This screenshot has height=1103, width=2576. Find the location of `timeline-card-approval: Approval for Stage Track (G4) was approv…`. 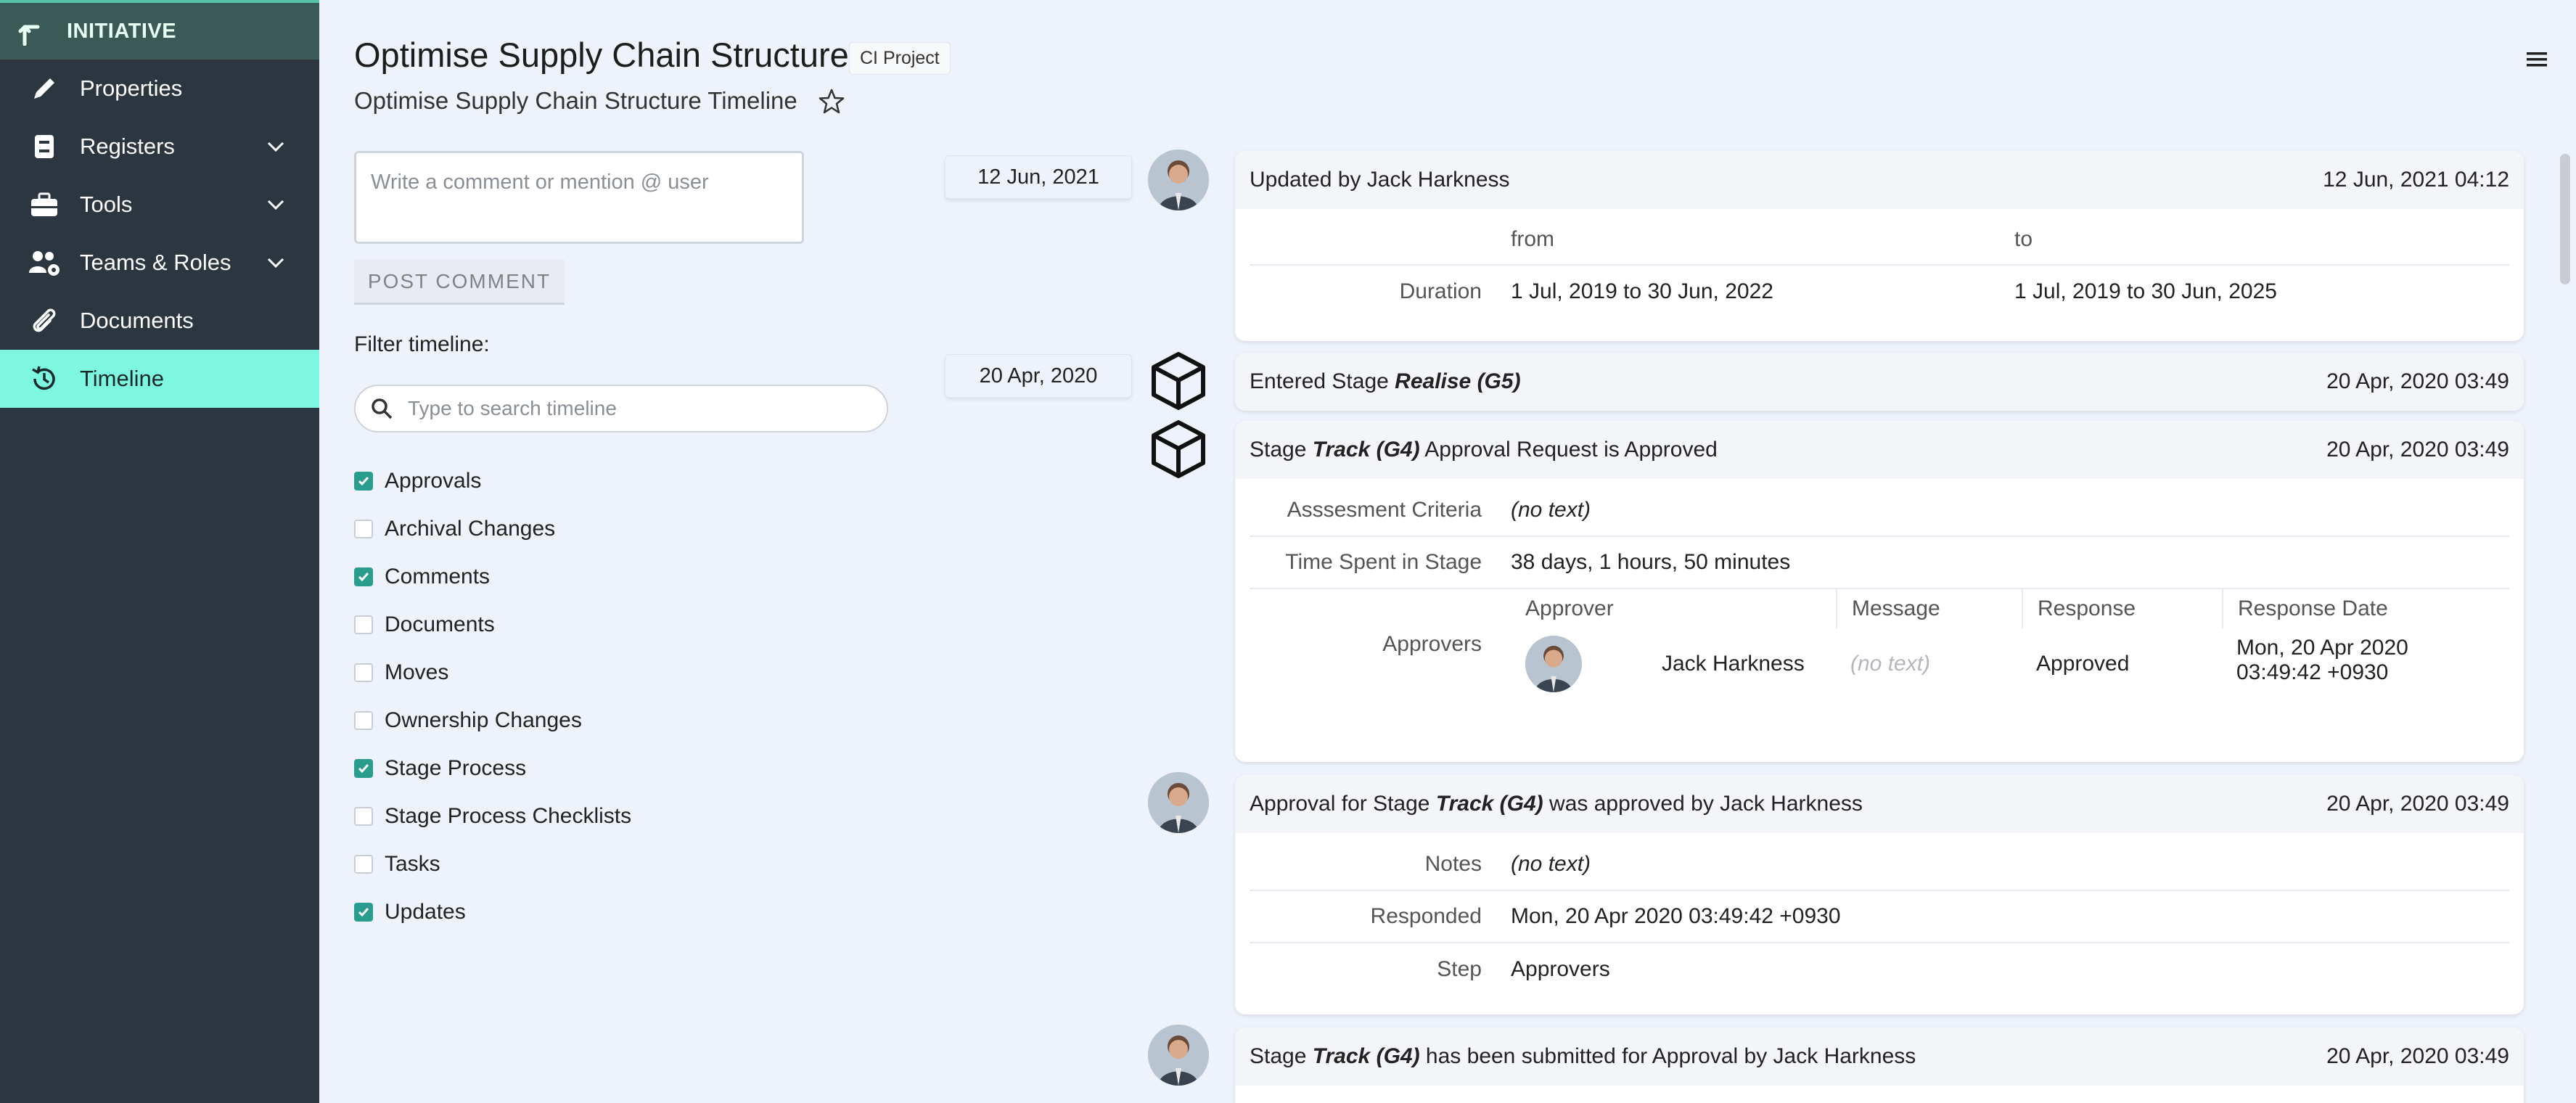

timeline-card-approval: Approval for Stage Track (G4) was approv… is located at coordinates (1879, 894).